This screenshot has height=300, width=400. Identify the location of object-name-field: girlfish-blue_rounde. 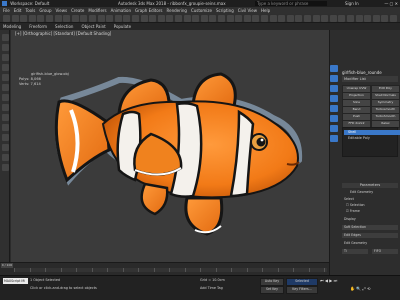
(362, 72).